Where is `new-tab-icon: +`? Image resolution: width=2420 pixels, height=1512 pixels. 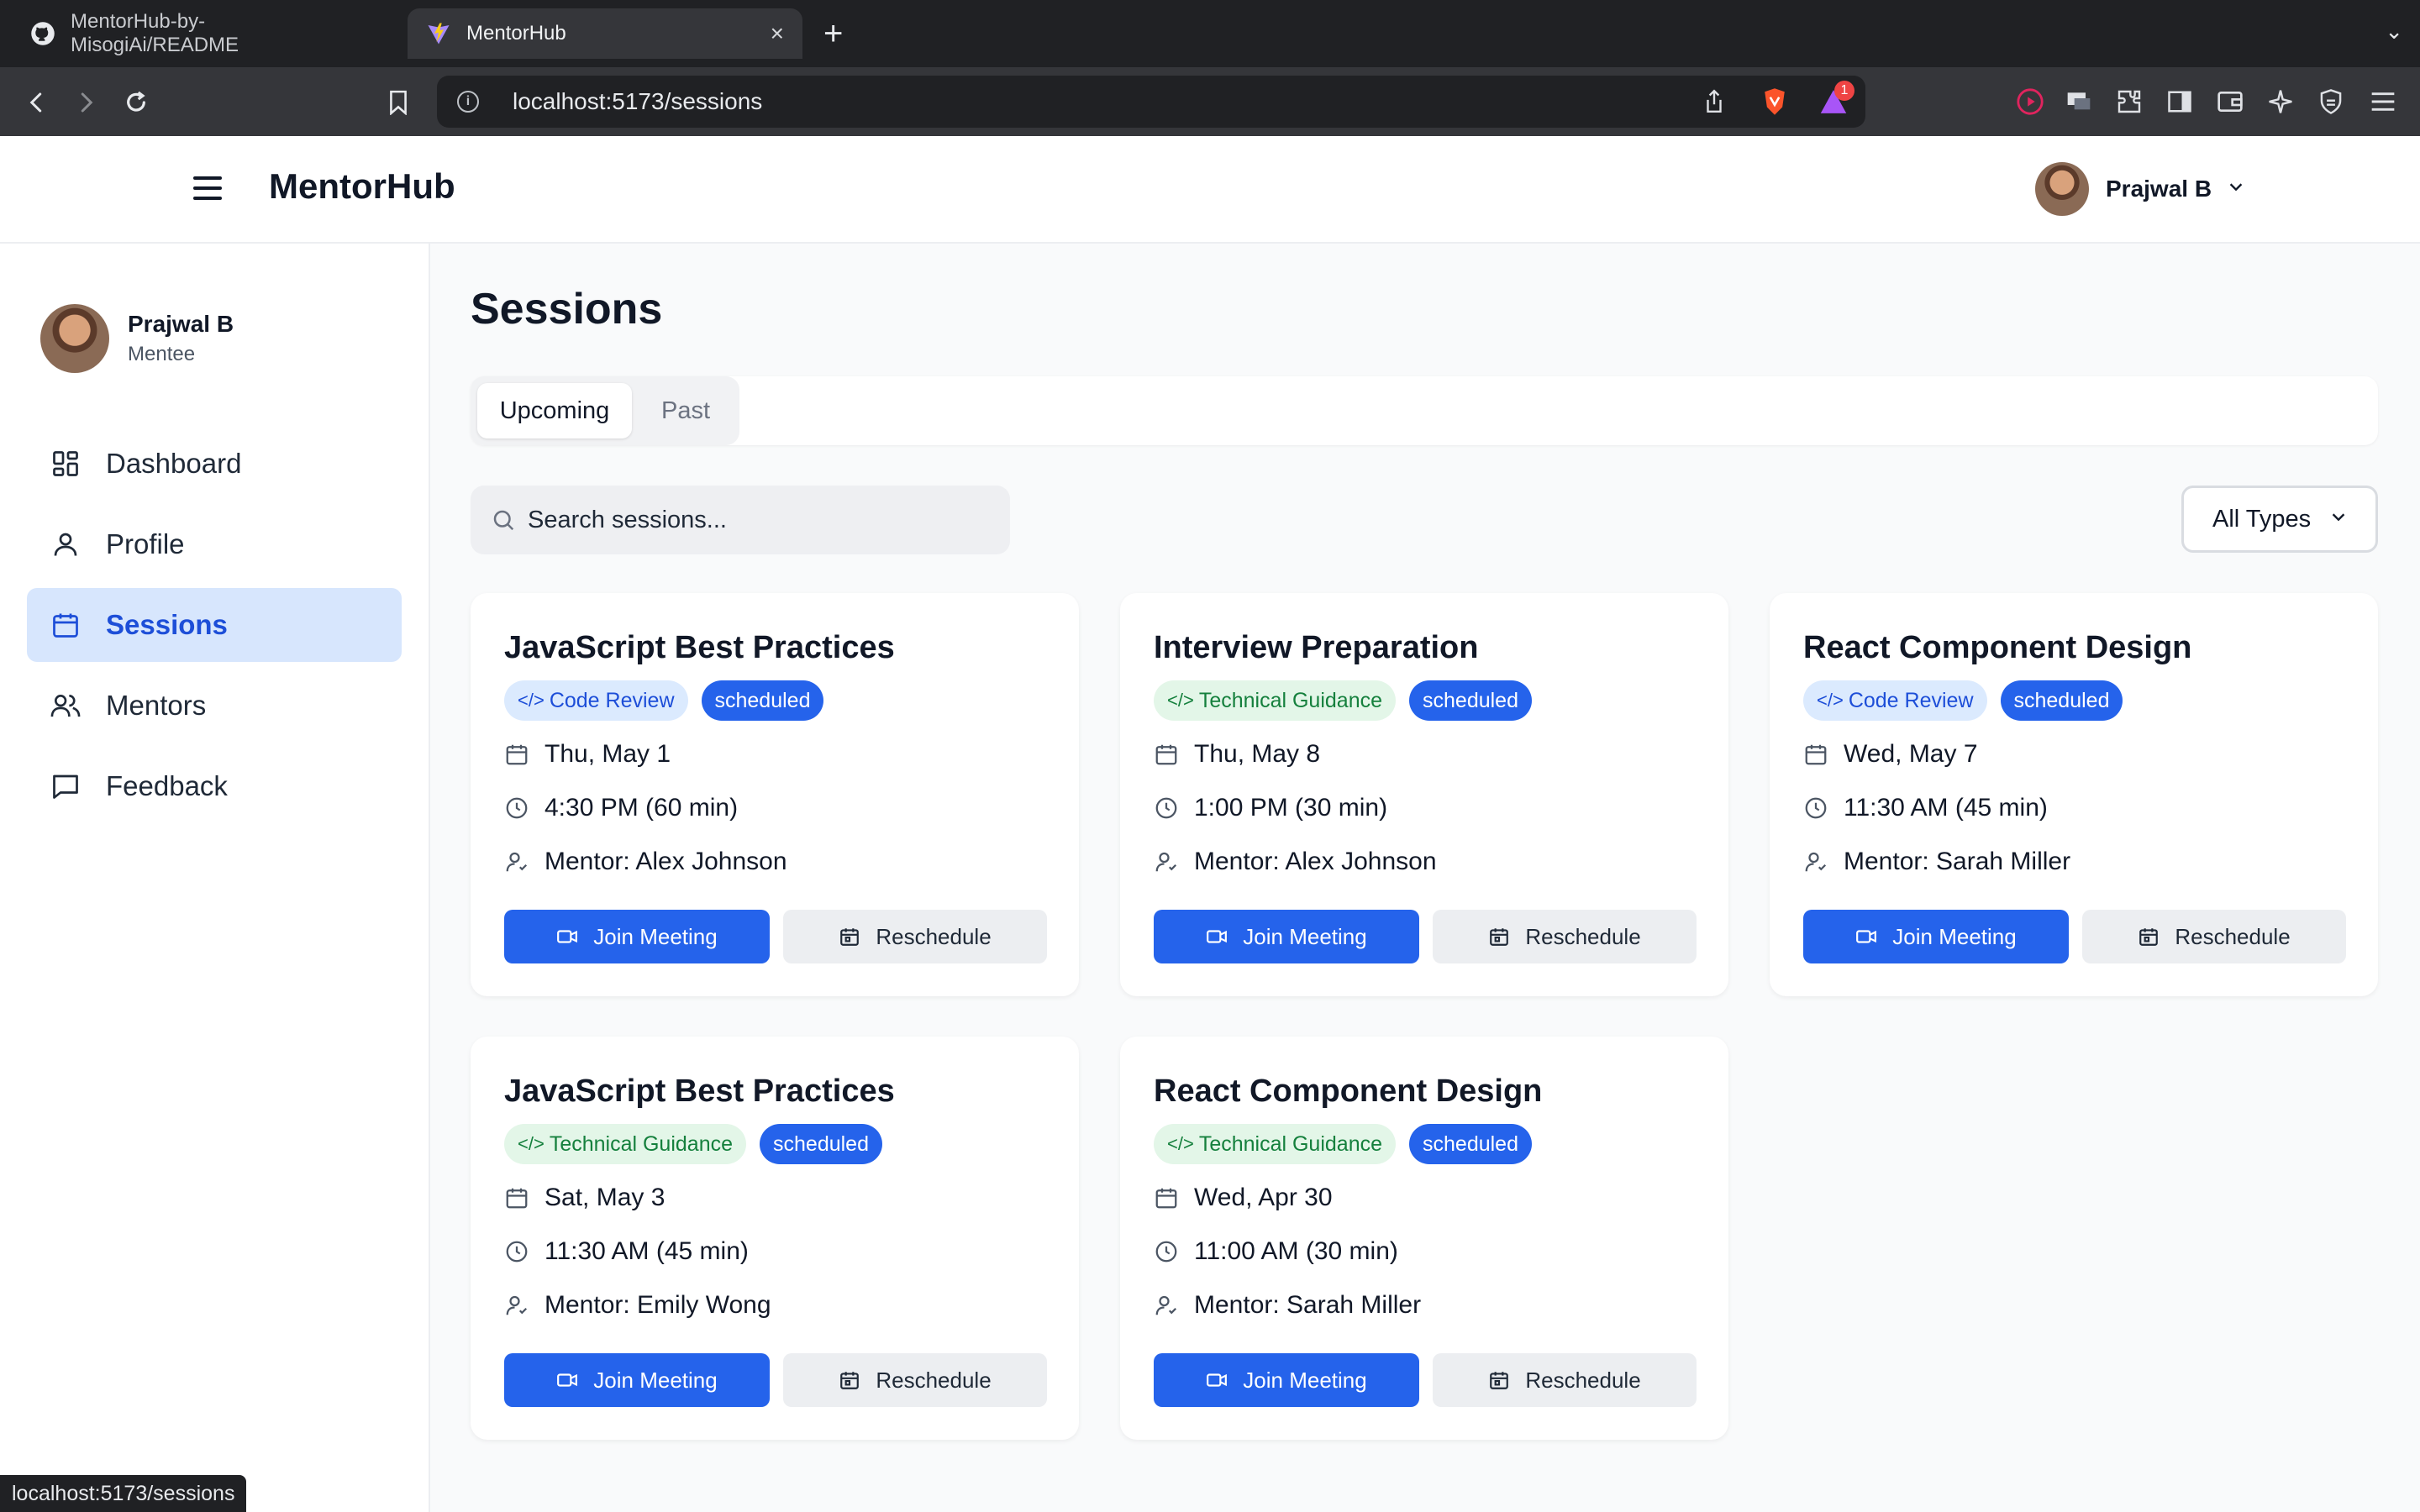
new-tab-icon: + is located at coordinates (833, 34).